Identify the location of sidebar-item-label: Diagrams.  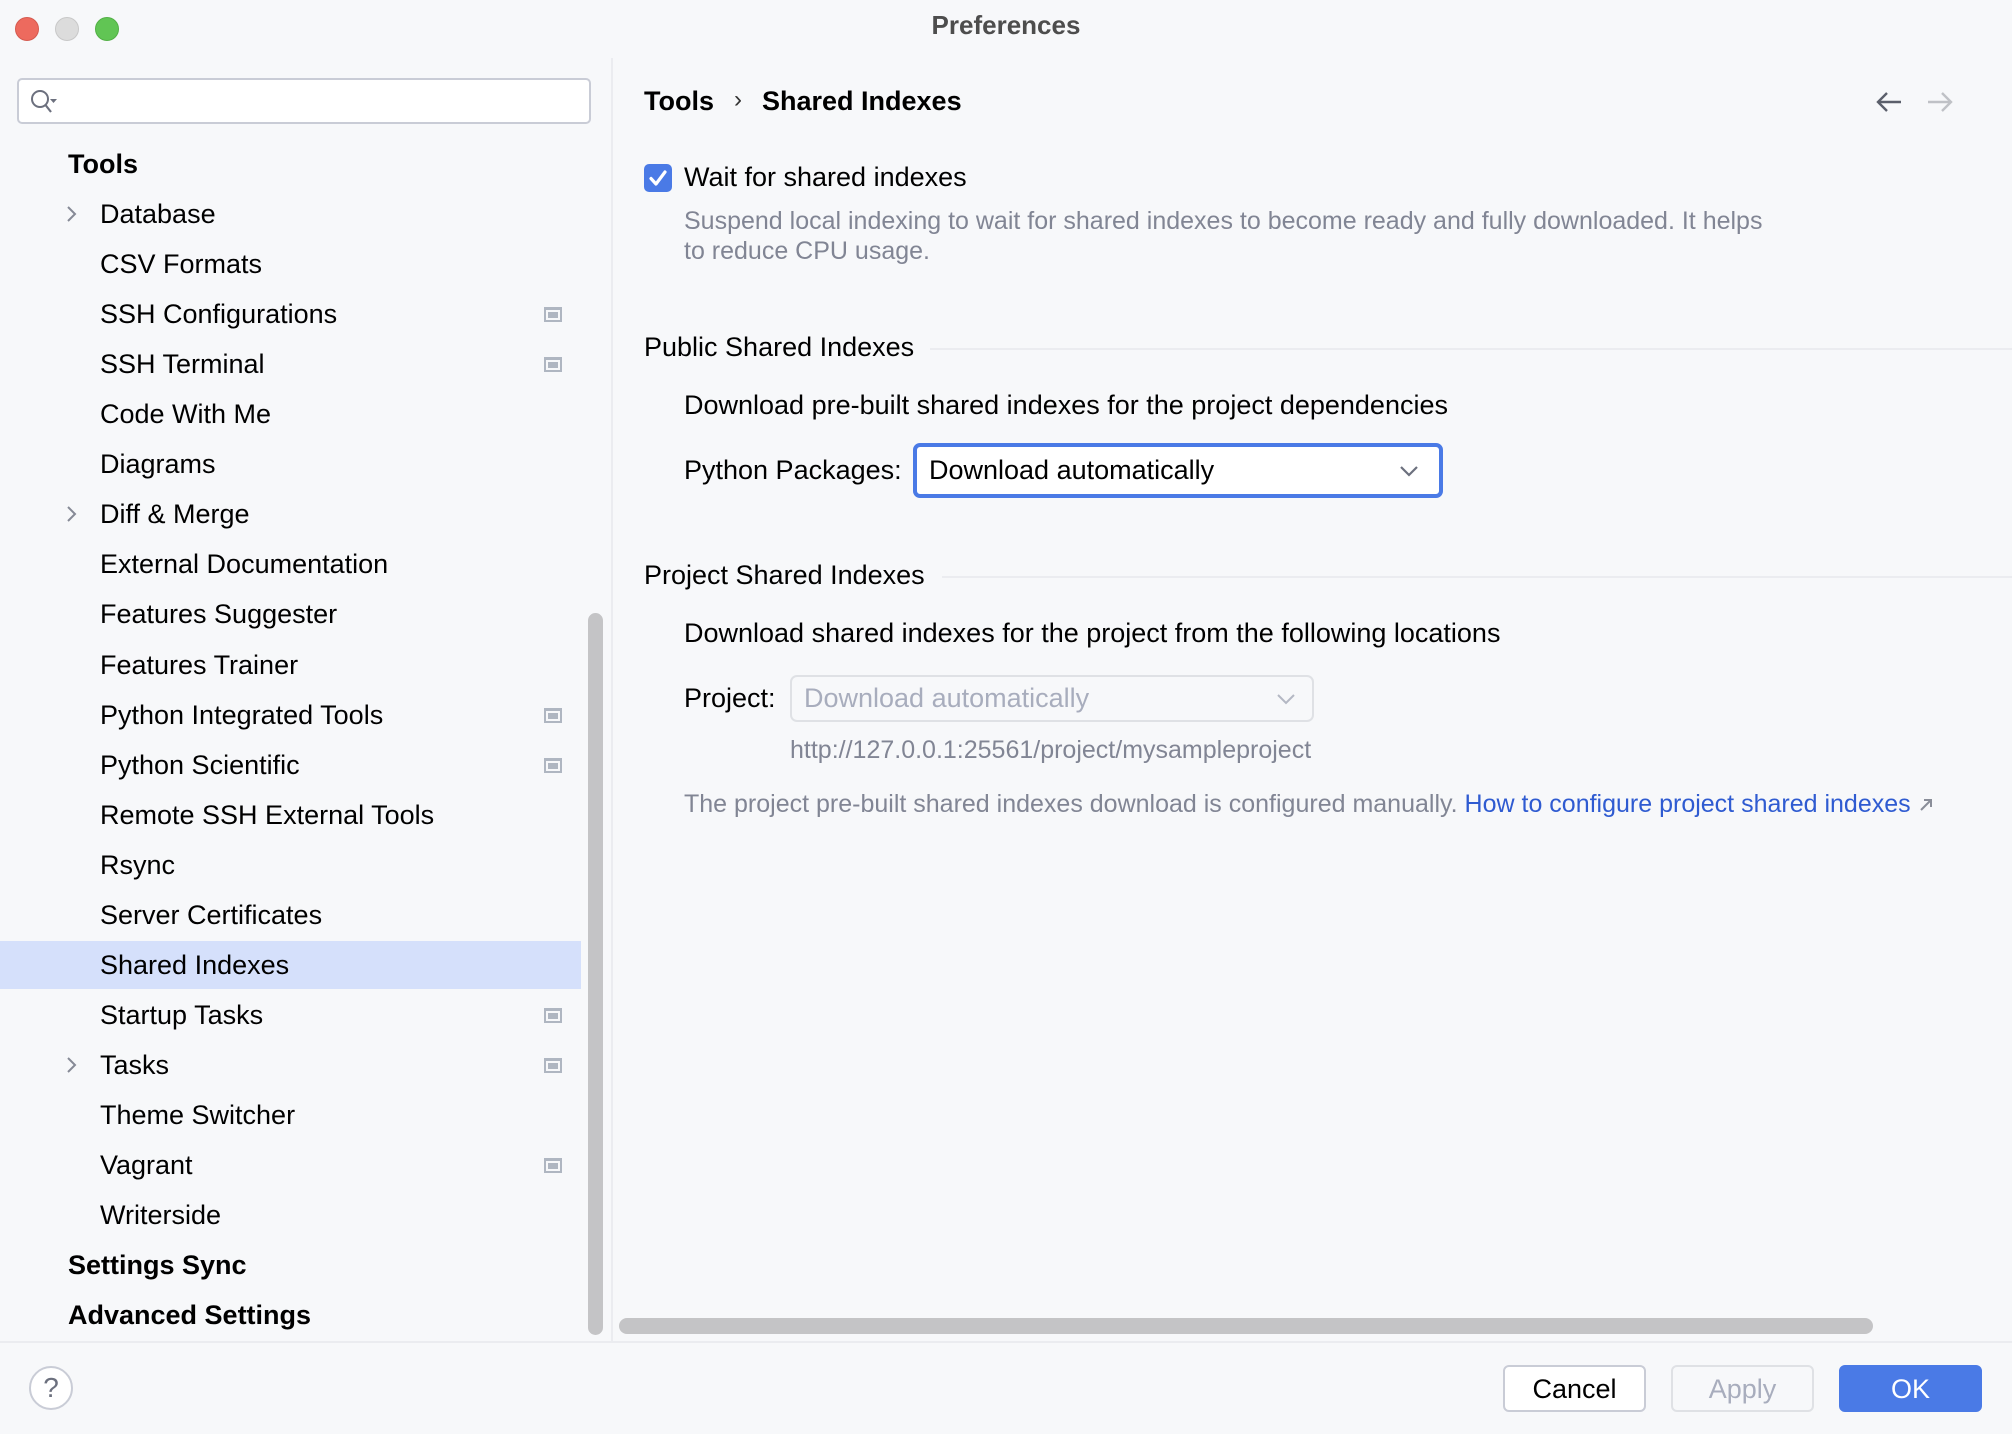
(158, 464).